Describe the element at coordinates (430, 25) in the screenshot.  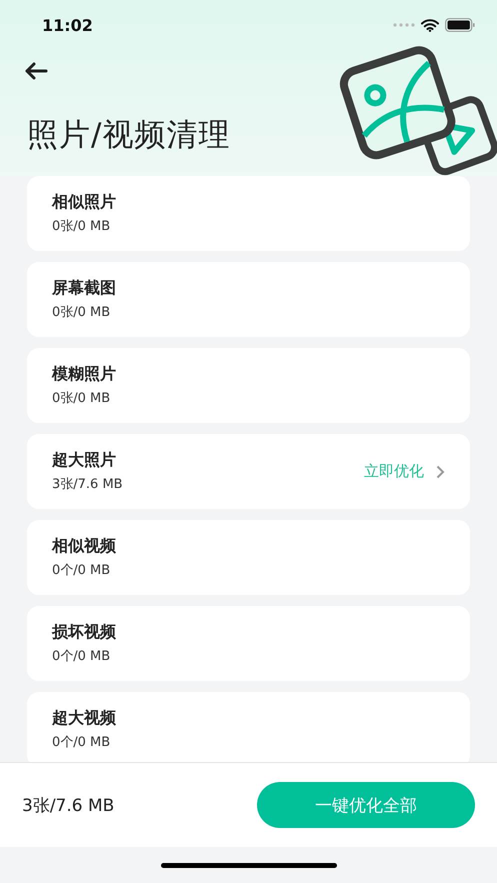
I see `wifi-icon` at that location.